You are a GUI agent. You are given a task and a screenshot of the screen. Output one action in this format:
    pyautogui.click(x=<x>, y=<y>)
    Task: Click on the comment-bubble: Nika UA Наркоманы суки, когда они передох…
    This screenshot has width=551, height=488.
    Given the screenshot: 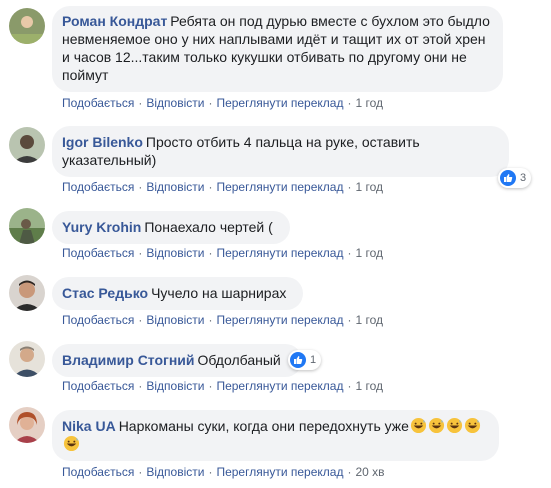 What is the action you would take?
    pyautogui.click(x=275, y=435)
    